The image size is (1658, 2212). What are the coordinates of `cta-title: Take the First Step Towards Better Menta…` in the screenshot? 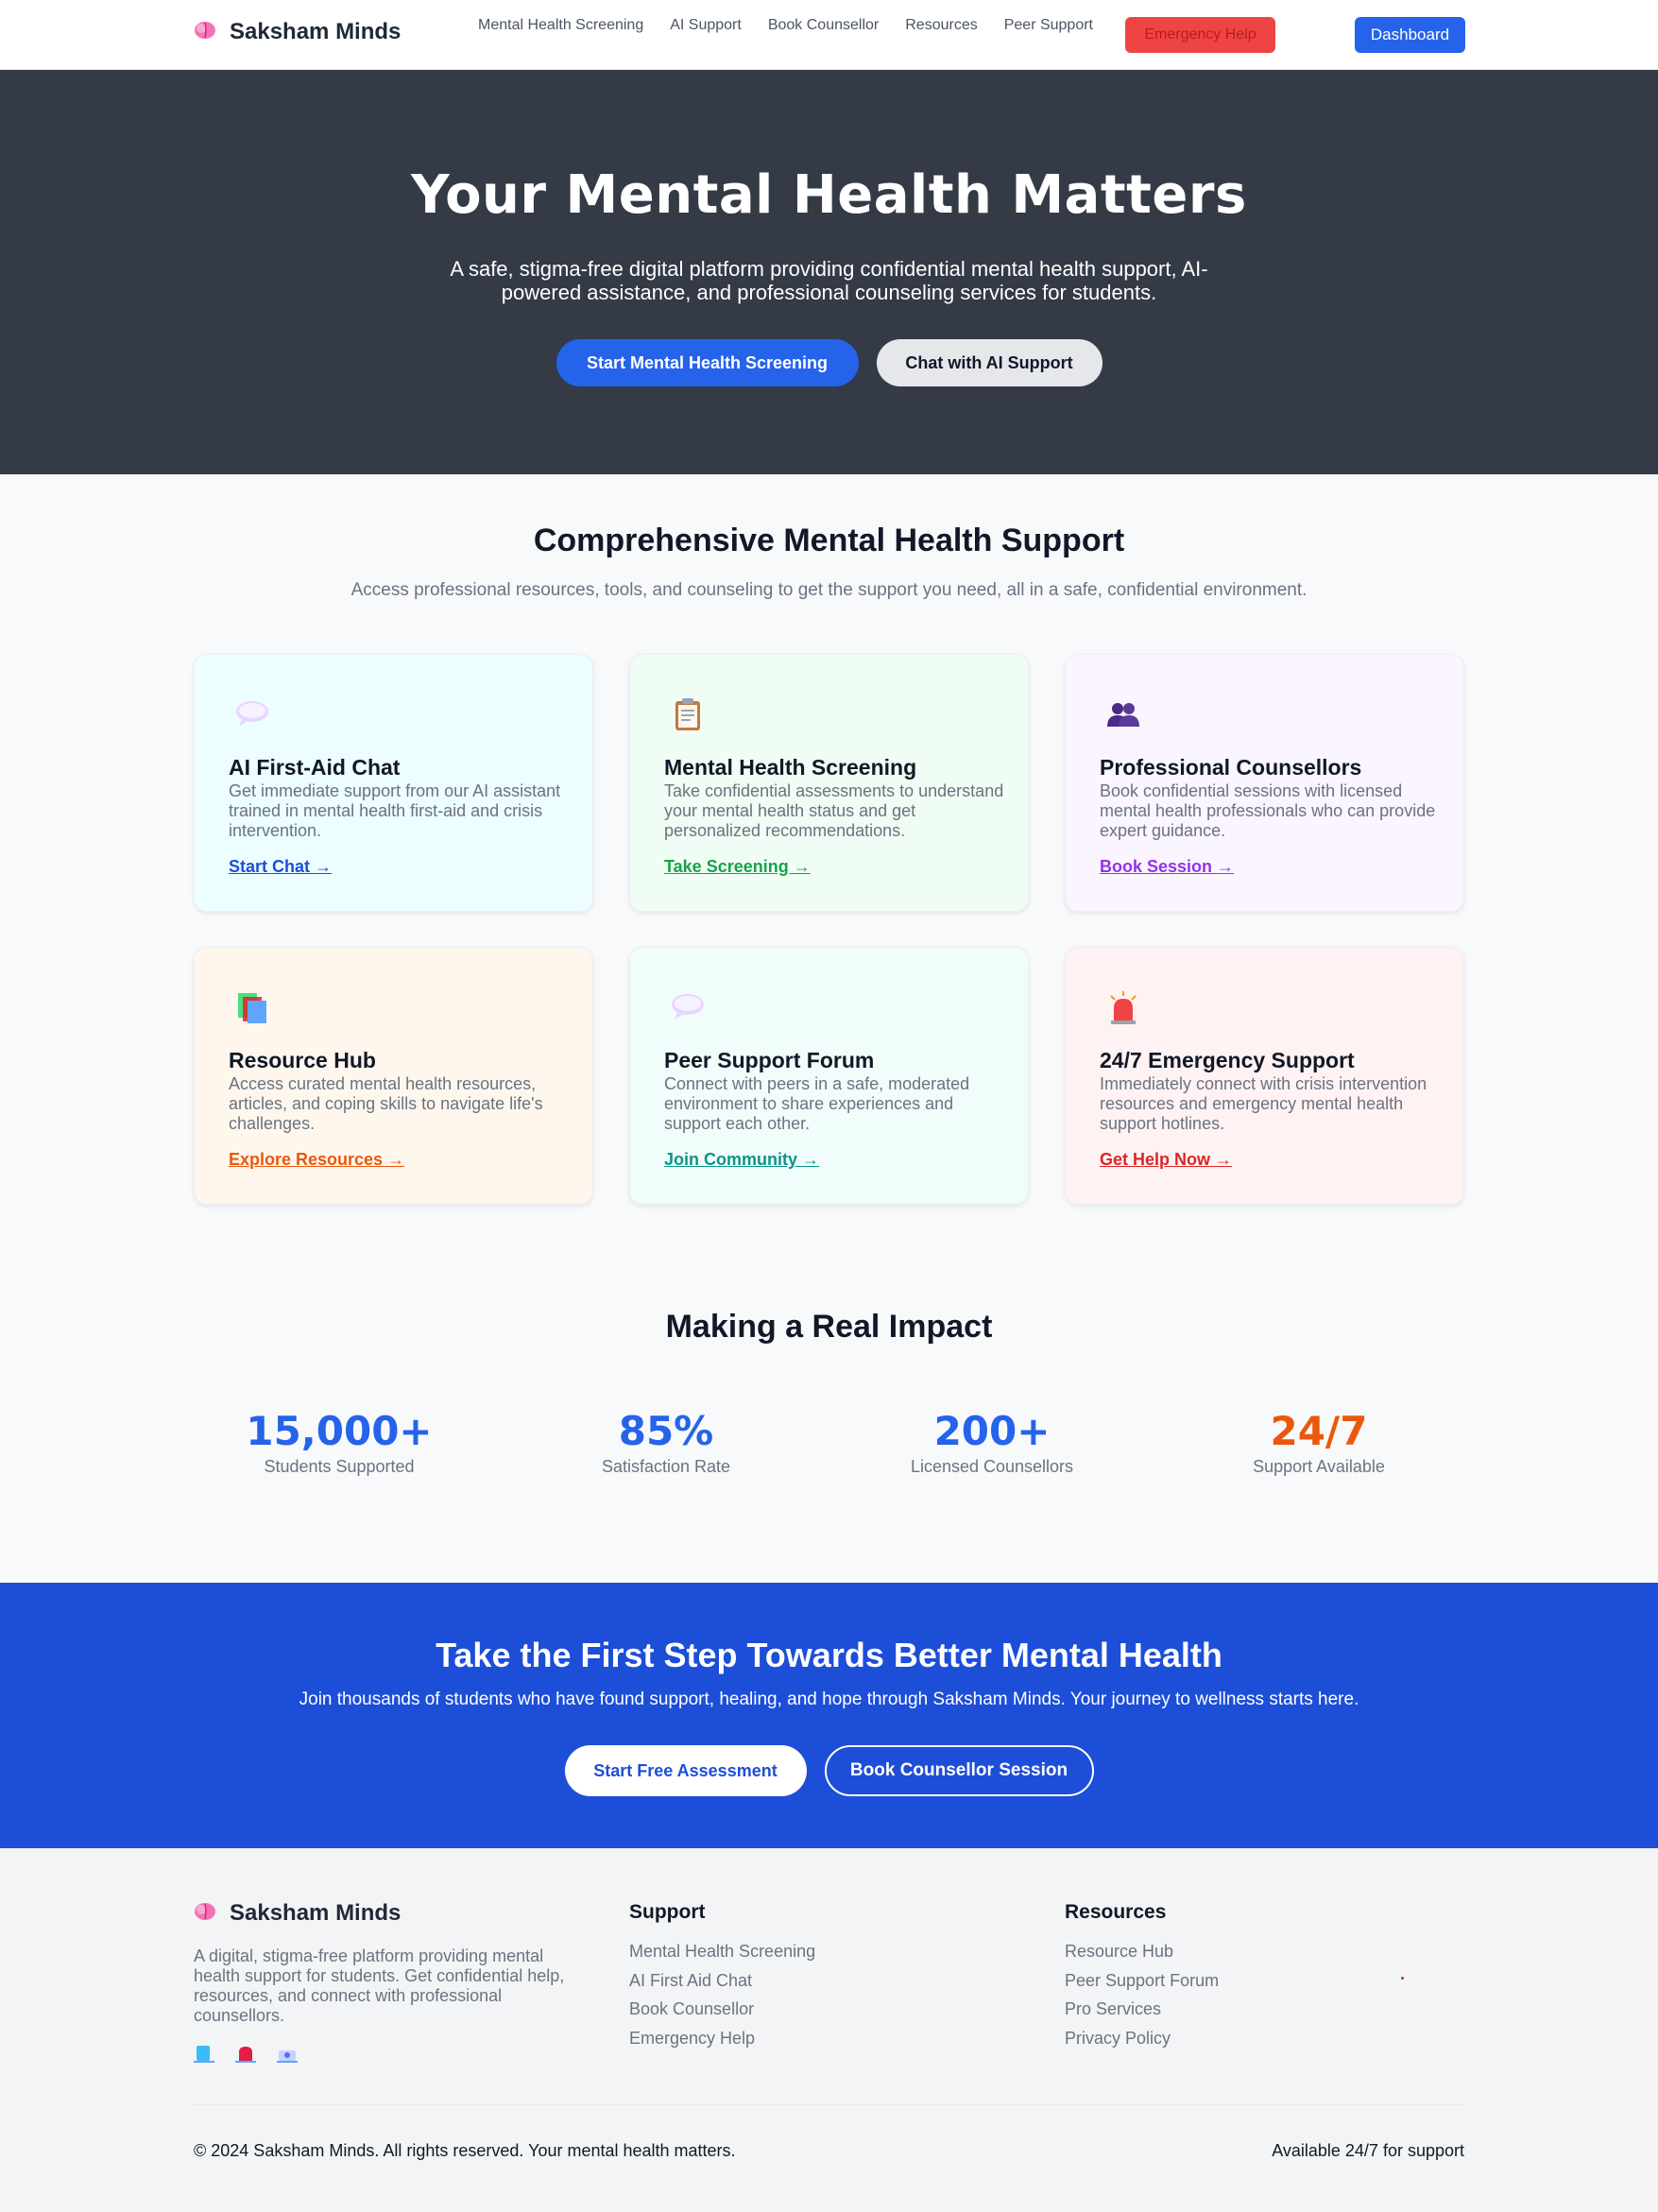 It's located at (829, 1655).